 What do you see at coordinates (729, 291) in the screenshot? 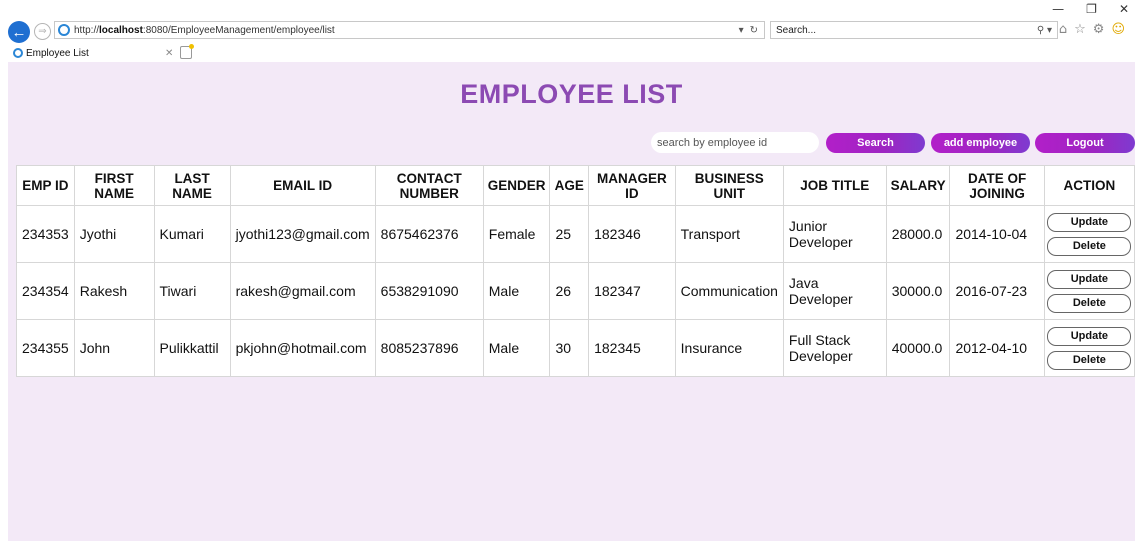
I see `cell-business-unit: Communication` at bounding box center [729, 291].